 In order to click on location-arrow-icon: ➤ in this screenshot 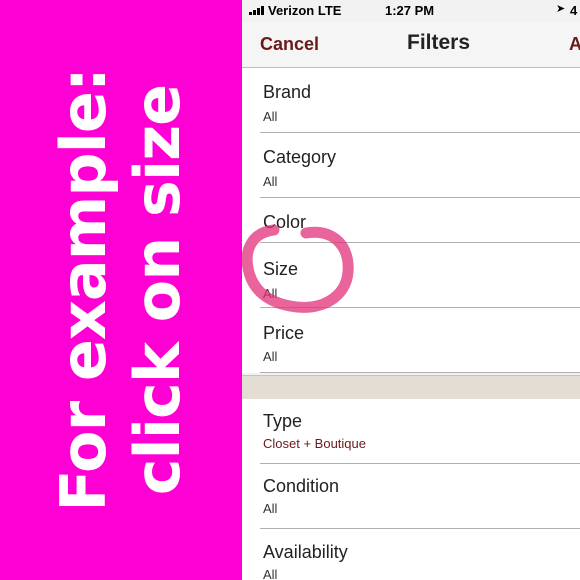, I will do `click(561, 9)`.